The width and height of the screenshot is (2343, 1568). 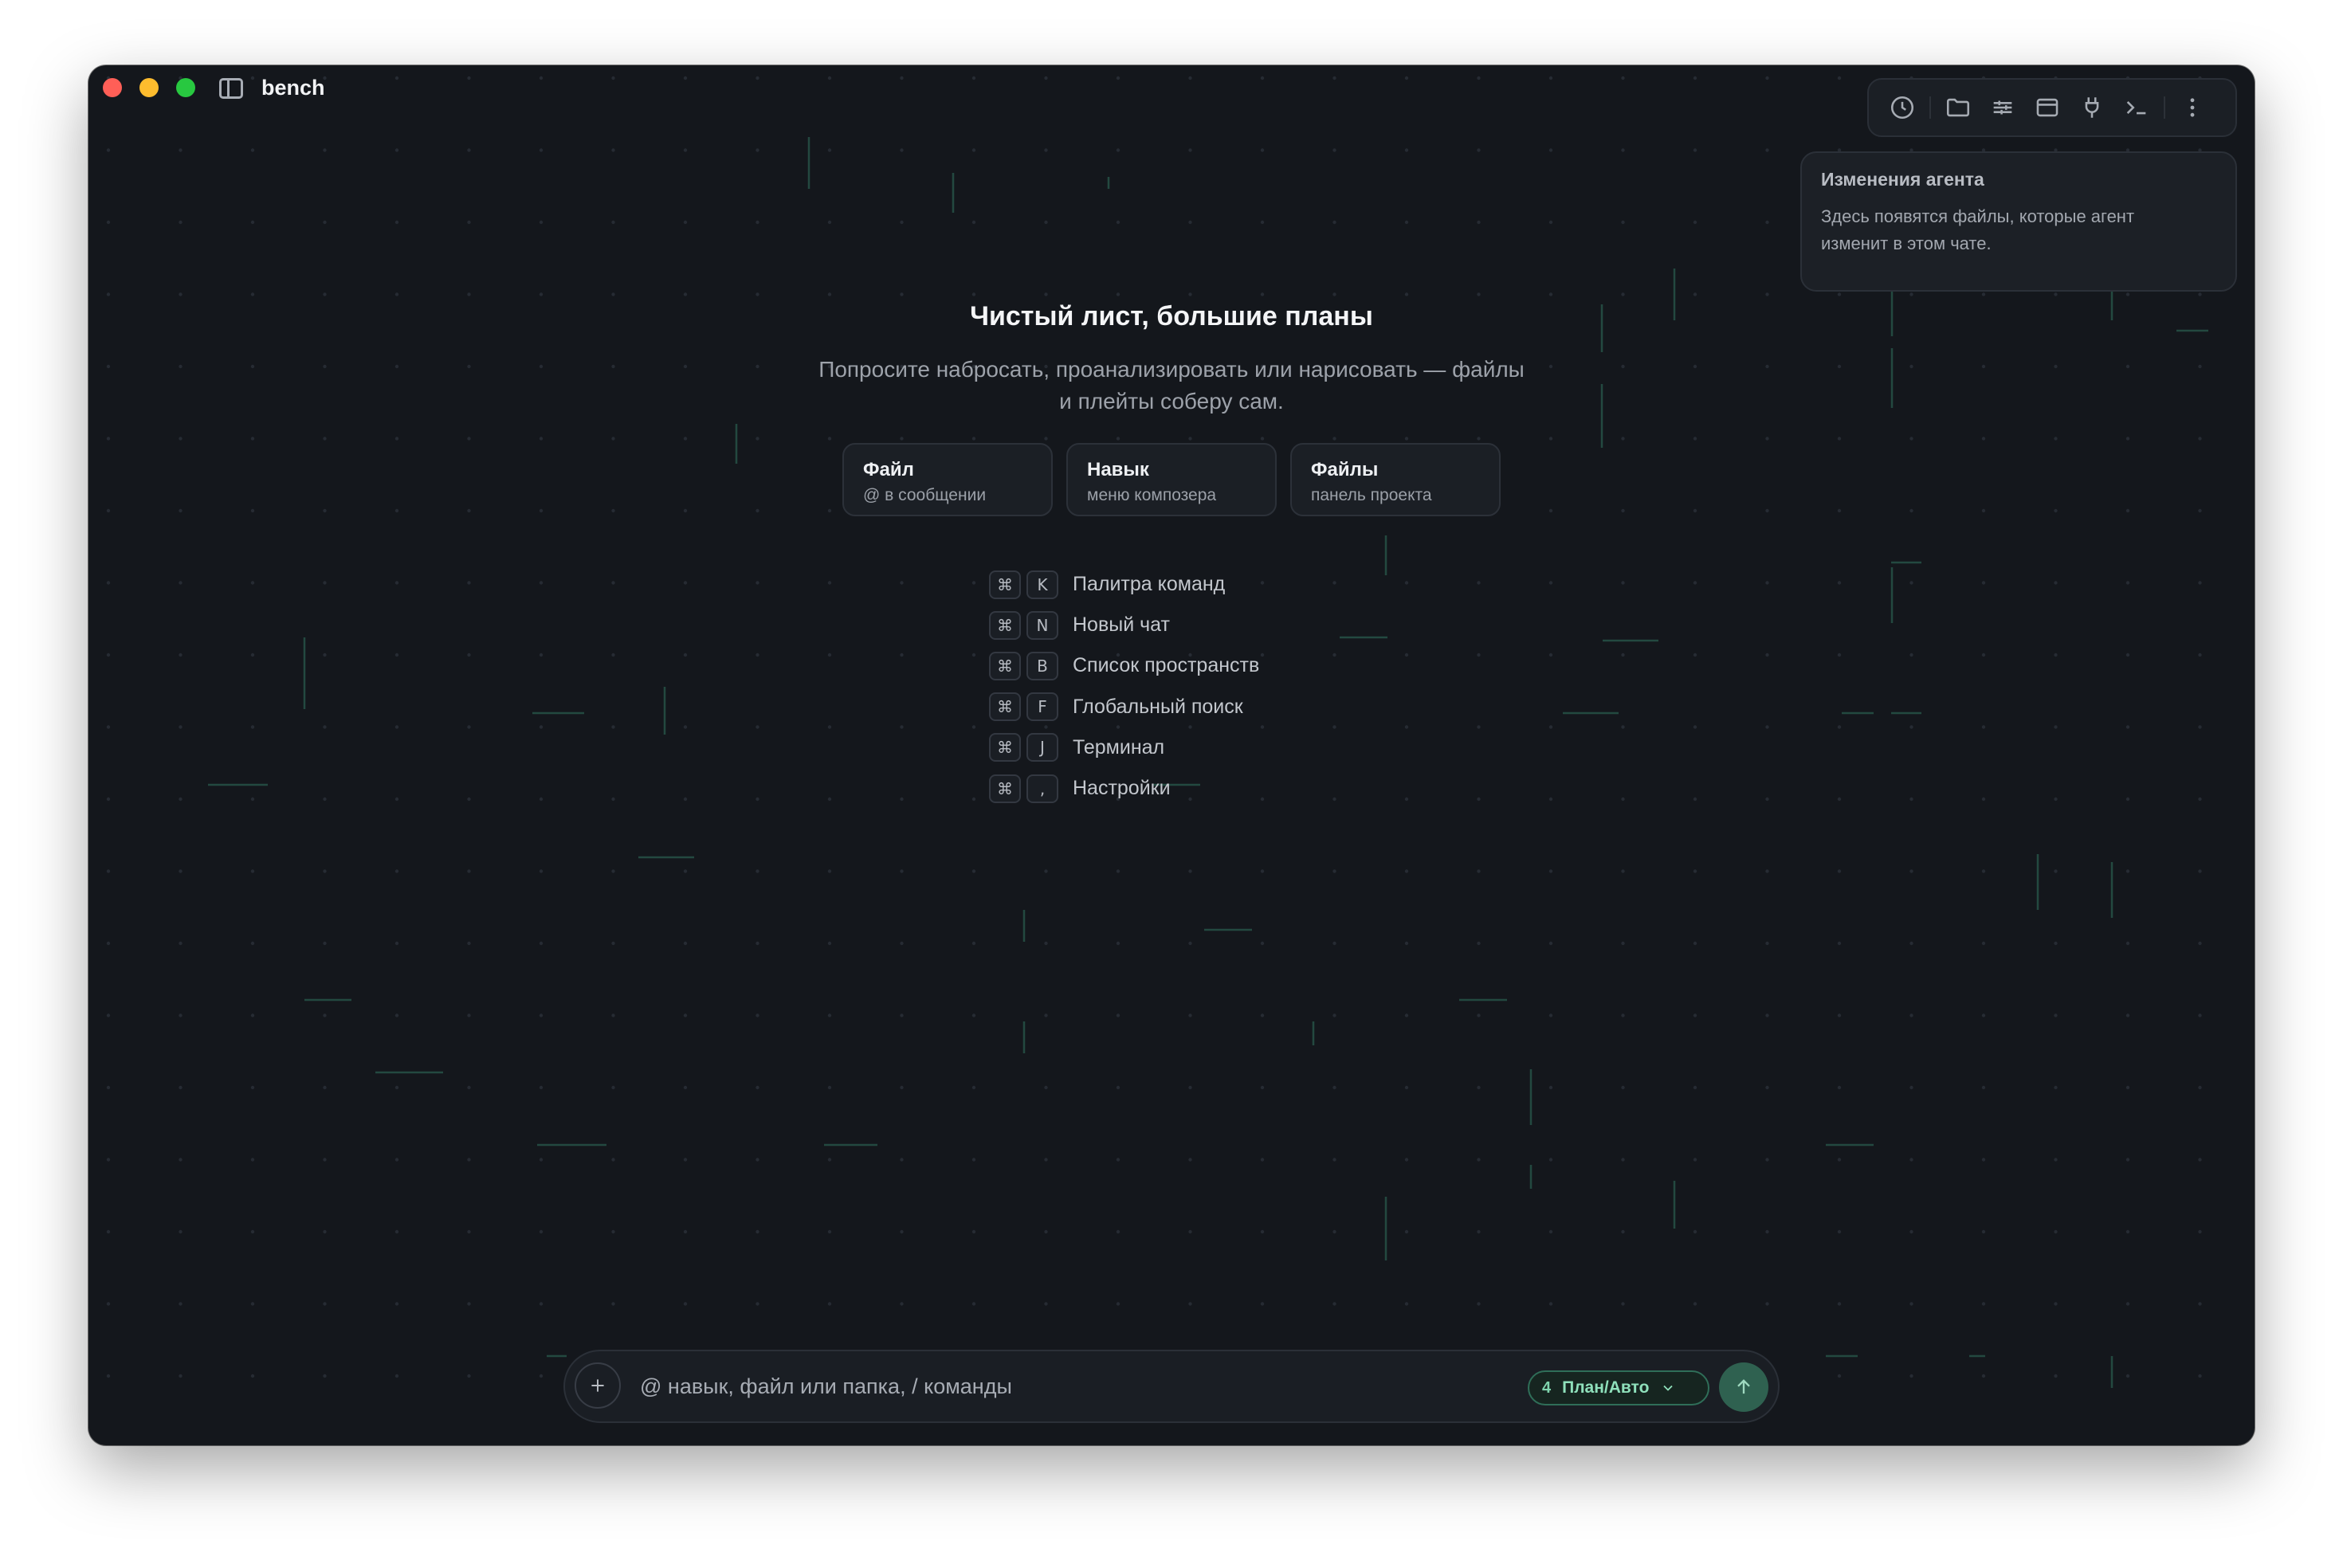 What do you see at coordinates (2192, 107) in the screenshot?
I see `more-vertical-icon` at bounding box center [2192, 107].